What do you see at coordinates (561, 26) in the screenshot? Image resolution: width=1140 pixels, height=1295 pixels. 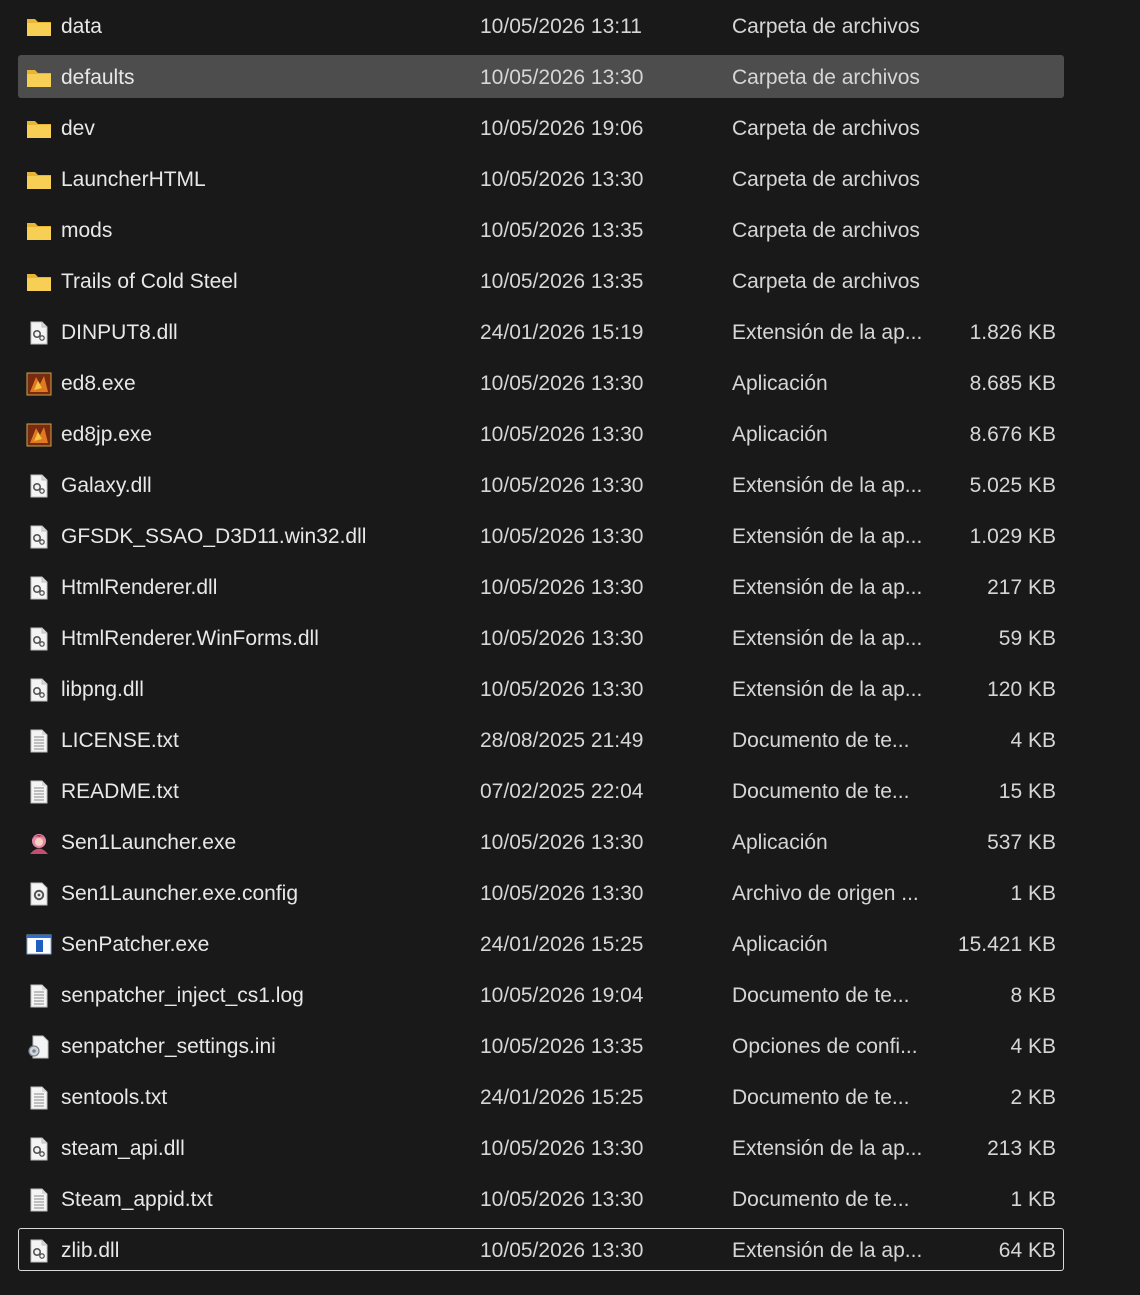 I see `file-date: 10/05/2026 13:11` at bounding box center [561, 26].